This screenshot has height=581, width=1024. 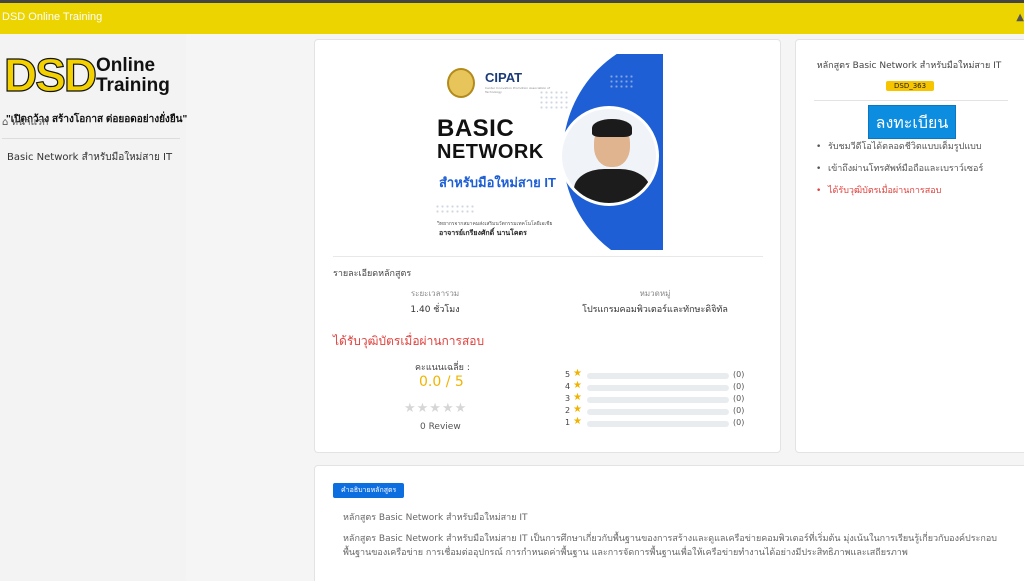 What do you see at coordinates (910, 86) in the screenshot?
I see `course-code-badge: DSD_363` at bounding box center [910, 86].